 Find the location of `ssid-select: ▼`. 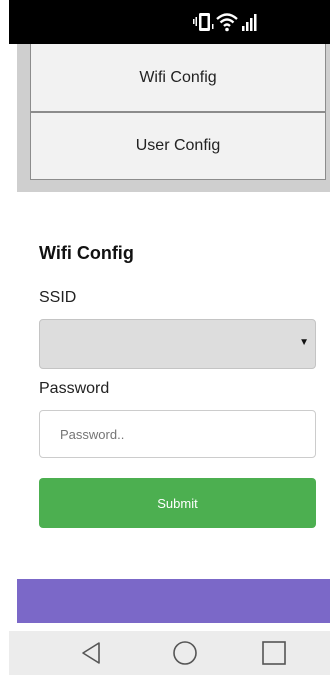

ssid-select: ▼ is located at coordinates (177, 344).